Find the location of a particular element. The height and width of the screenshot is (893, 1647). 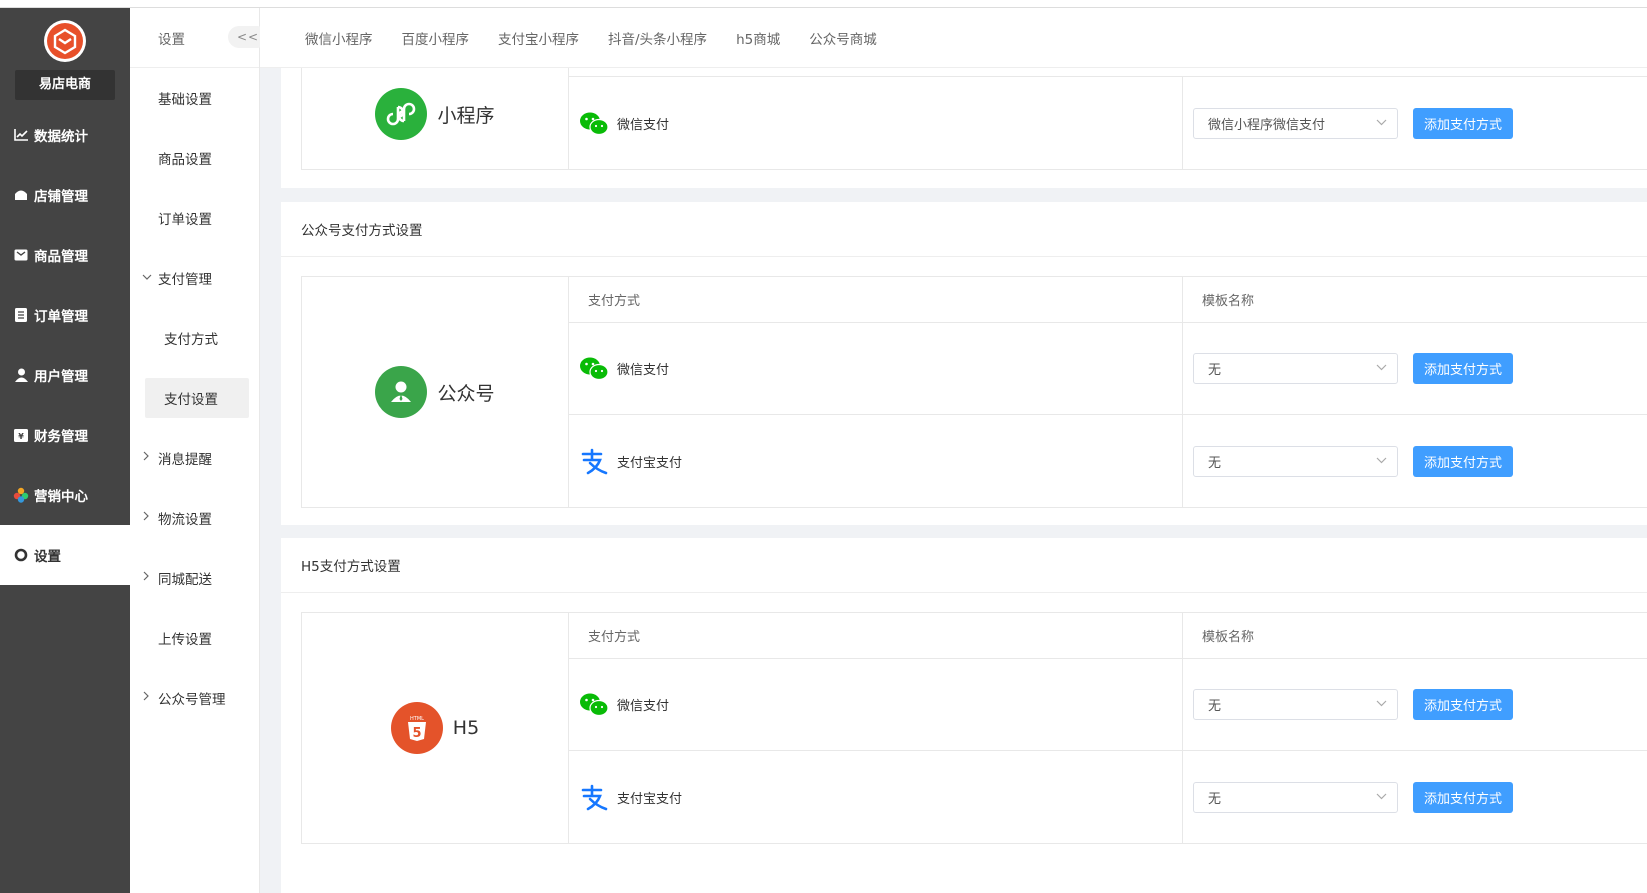

svg-text: HTML is located at coordinates (417, 719).